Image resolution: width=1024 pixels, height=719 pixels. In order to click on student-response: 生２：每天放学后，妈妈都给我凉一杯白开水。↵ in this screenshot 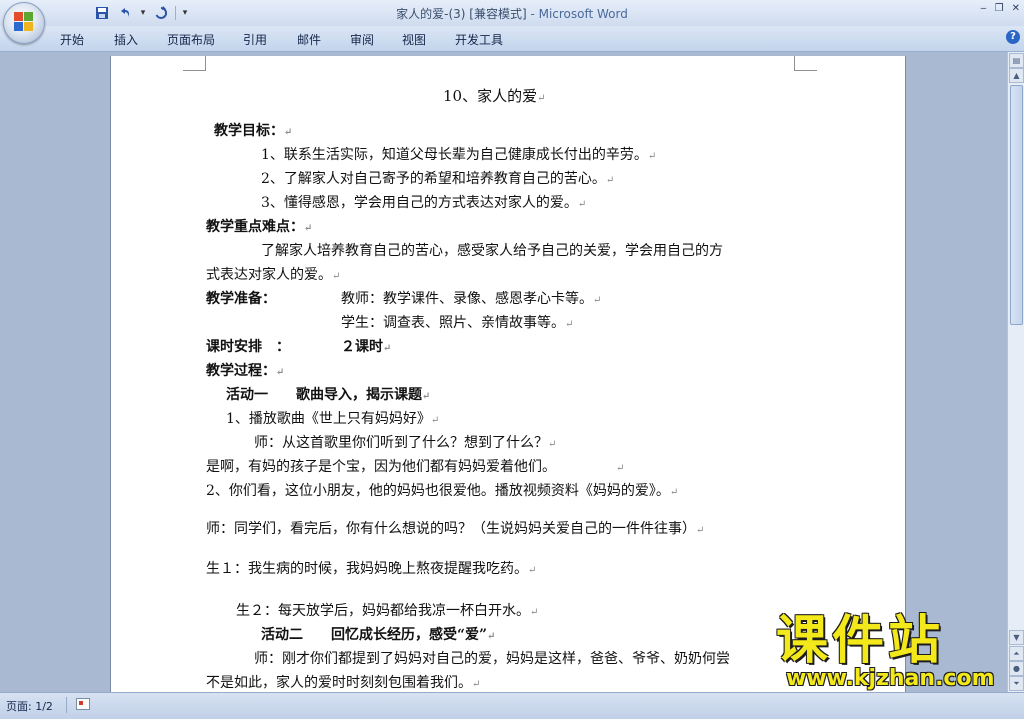, I will do `click(387, 611)`.